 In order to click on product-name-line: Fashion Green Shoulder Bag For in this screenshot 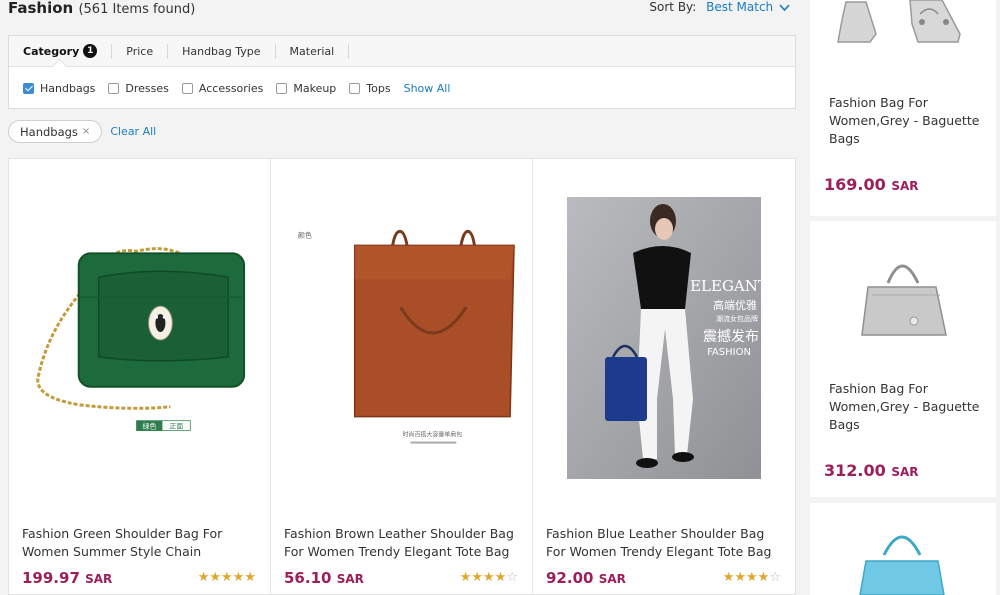, I will do `click(122, 533)`.